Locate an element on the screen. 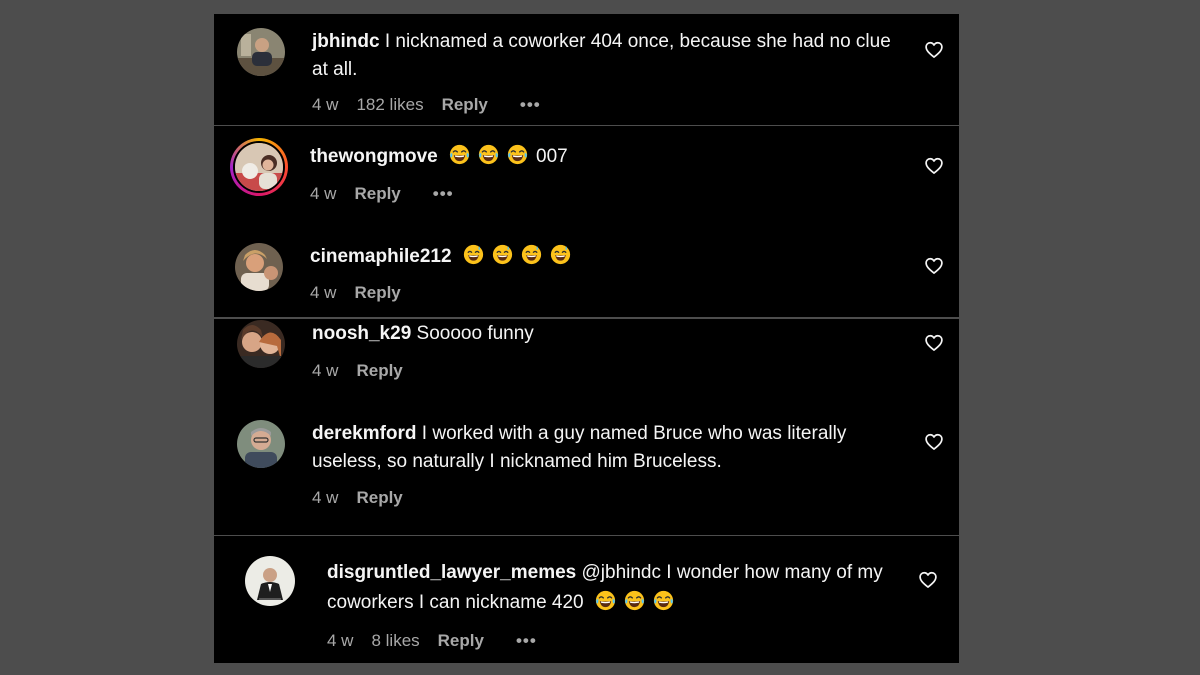 Image resolution: width=1200 pixels, height=675 pixels. username: derekmford is located at coordinates (364, 433).